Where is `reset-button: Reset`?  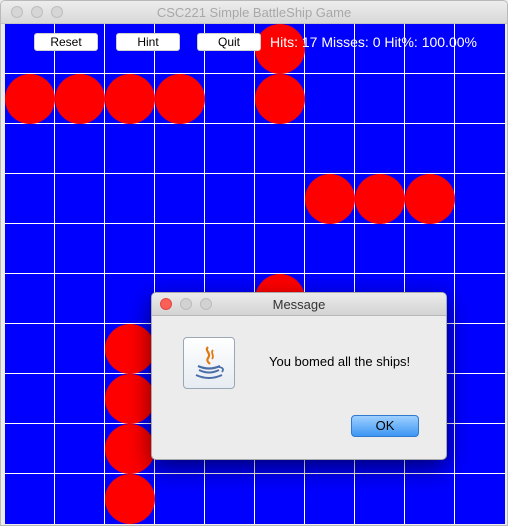 reset-button: Reset is located at coordinates (66, 42).